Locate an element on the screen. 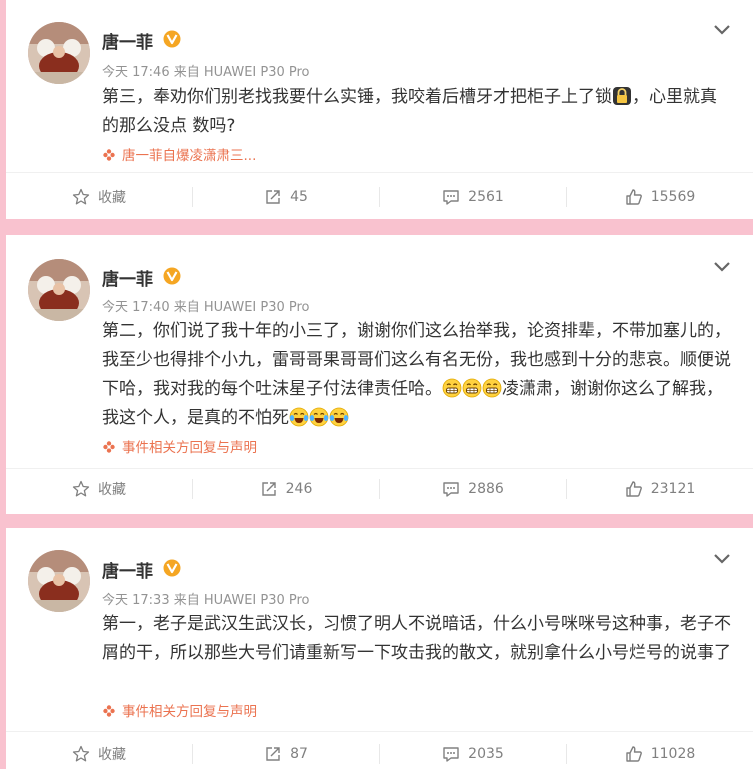 The height and width of the screenshot is (769, 753). action-bar: 收藏 87 2035 11028 is located at coordinates (379, 754).